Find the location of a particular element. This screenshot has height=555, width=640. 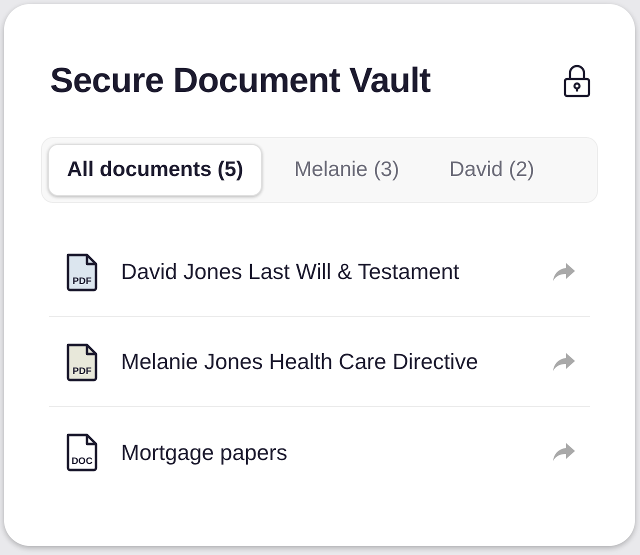

tab: All documents (5) is located at coordinates (155, 170).